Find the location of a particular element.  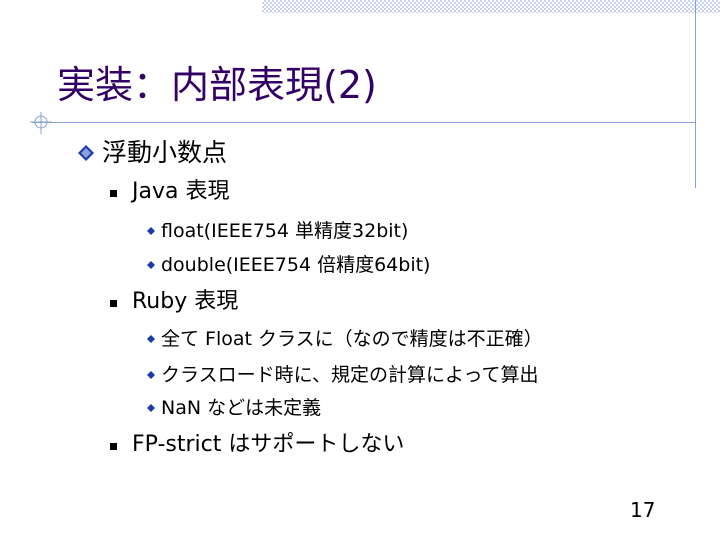

title-underline is located at coordinates (364, 122).